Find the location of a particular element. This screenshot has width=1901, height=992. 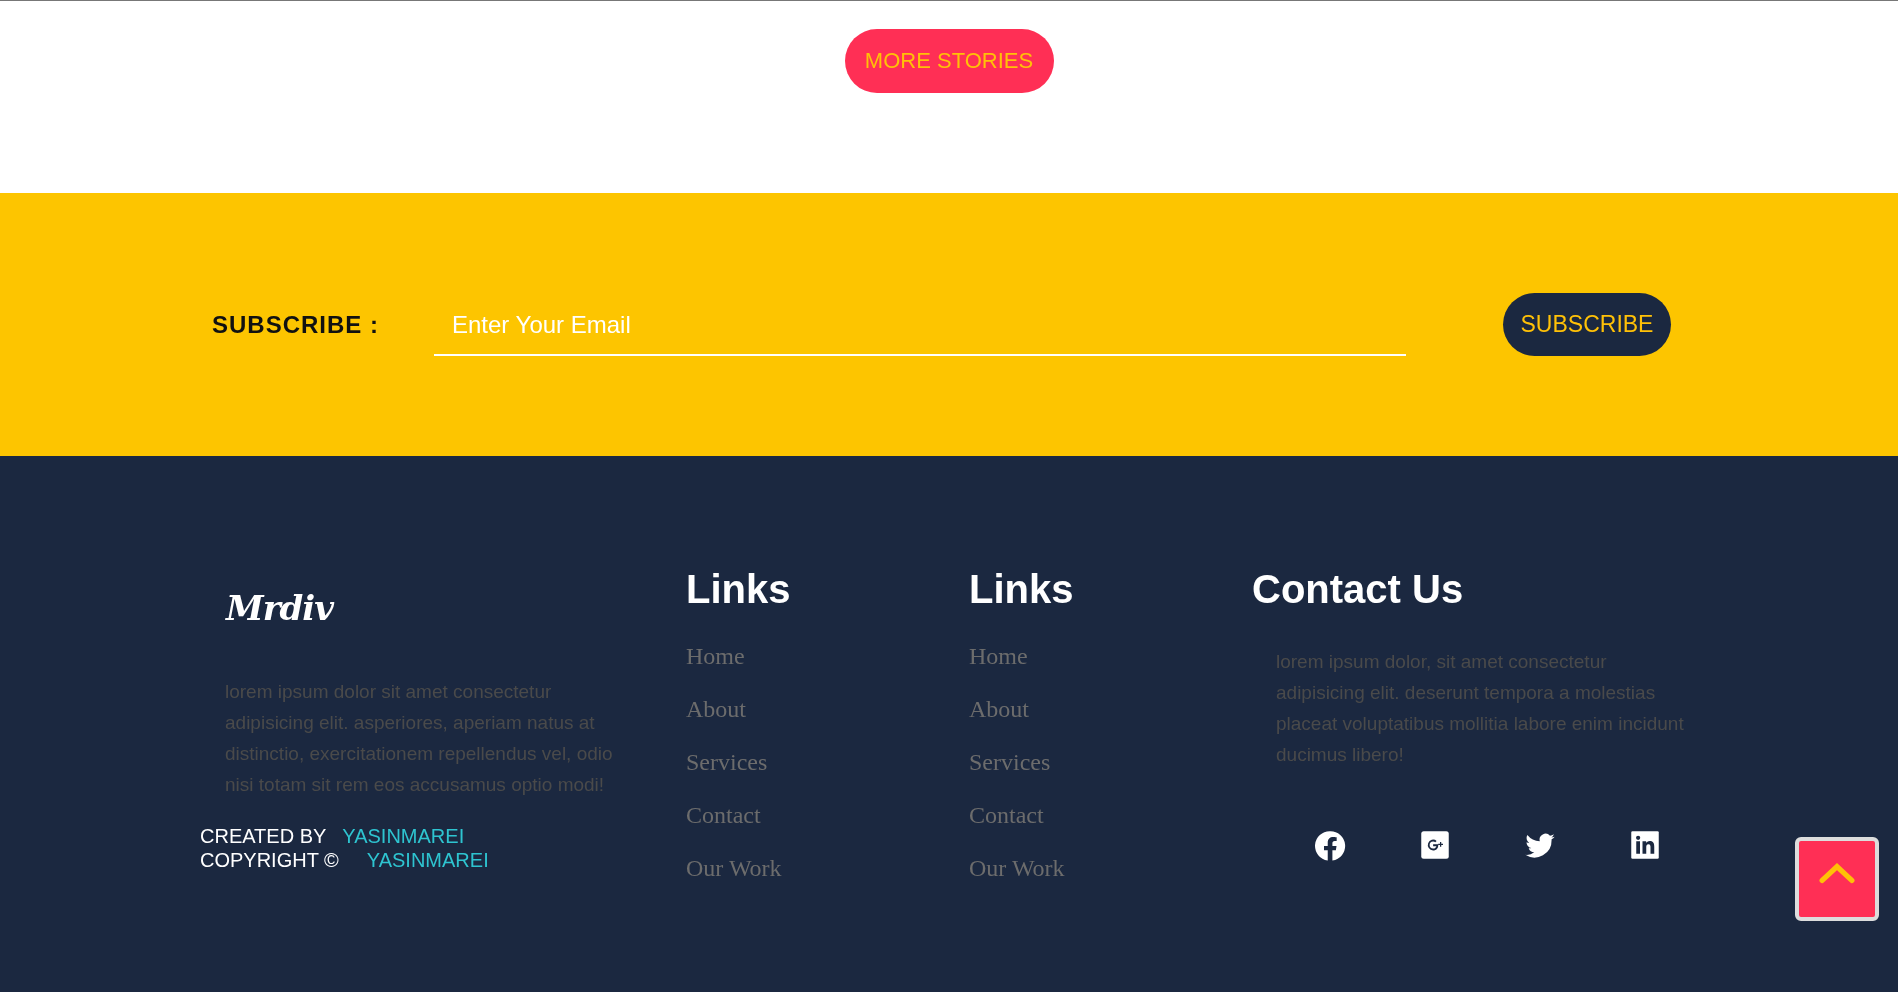

linkedin-icon is located at coordinates (1645, 845).